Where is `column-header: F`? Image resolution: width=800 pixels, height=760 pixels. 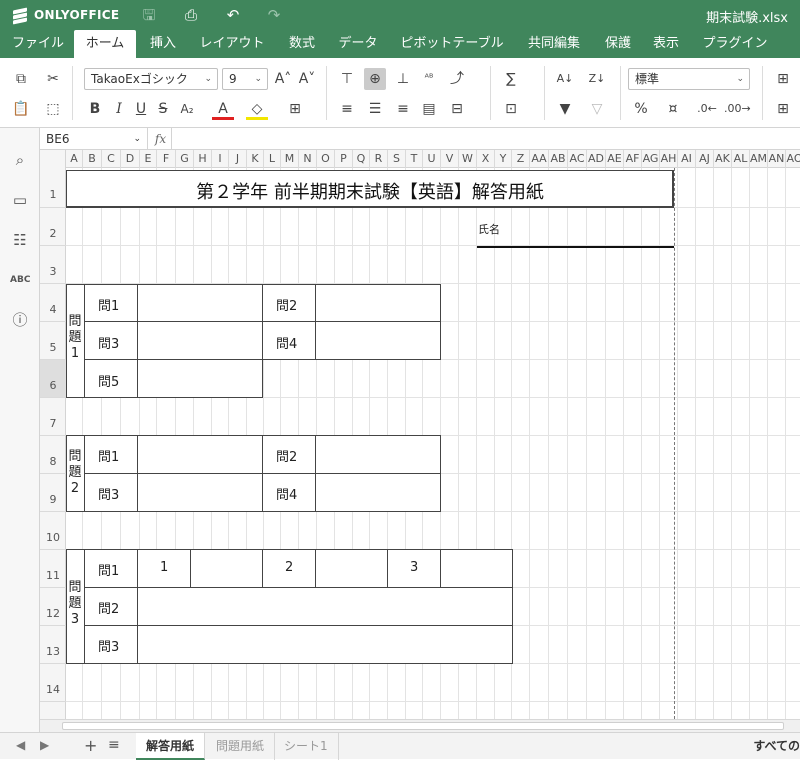
column-header: F is located at coordinates (166, 159).